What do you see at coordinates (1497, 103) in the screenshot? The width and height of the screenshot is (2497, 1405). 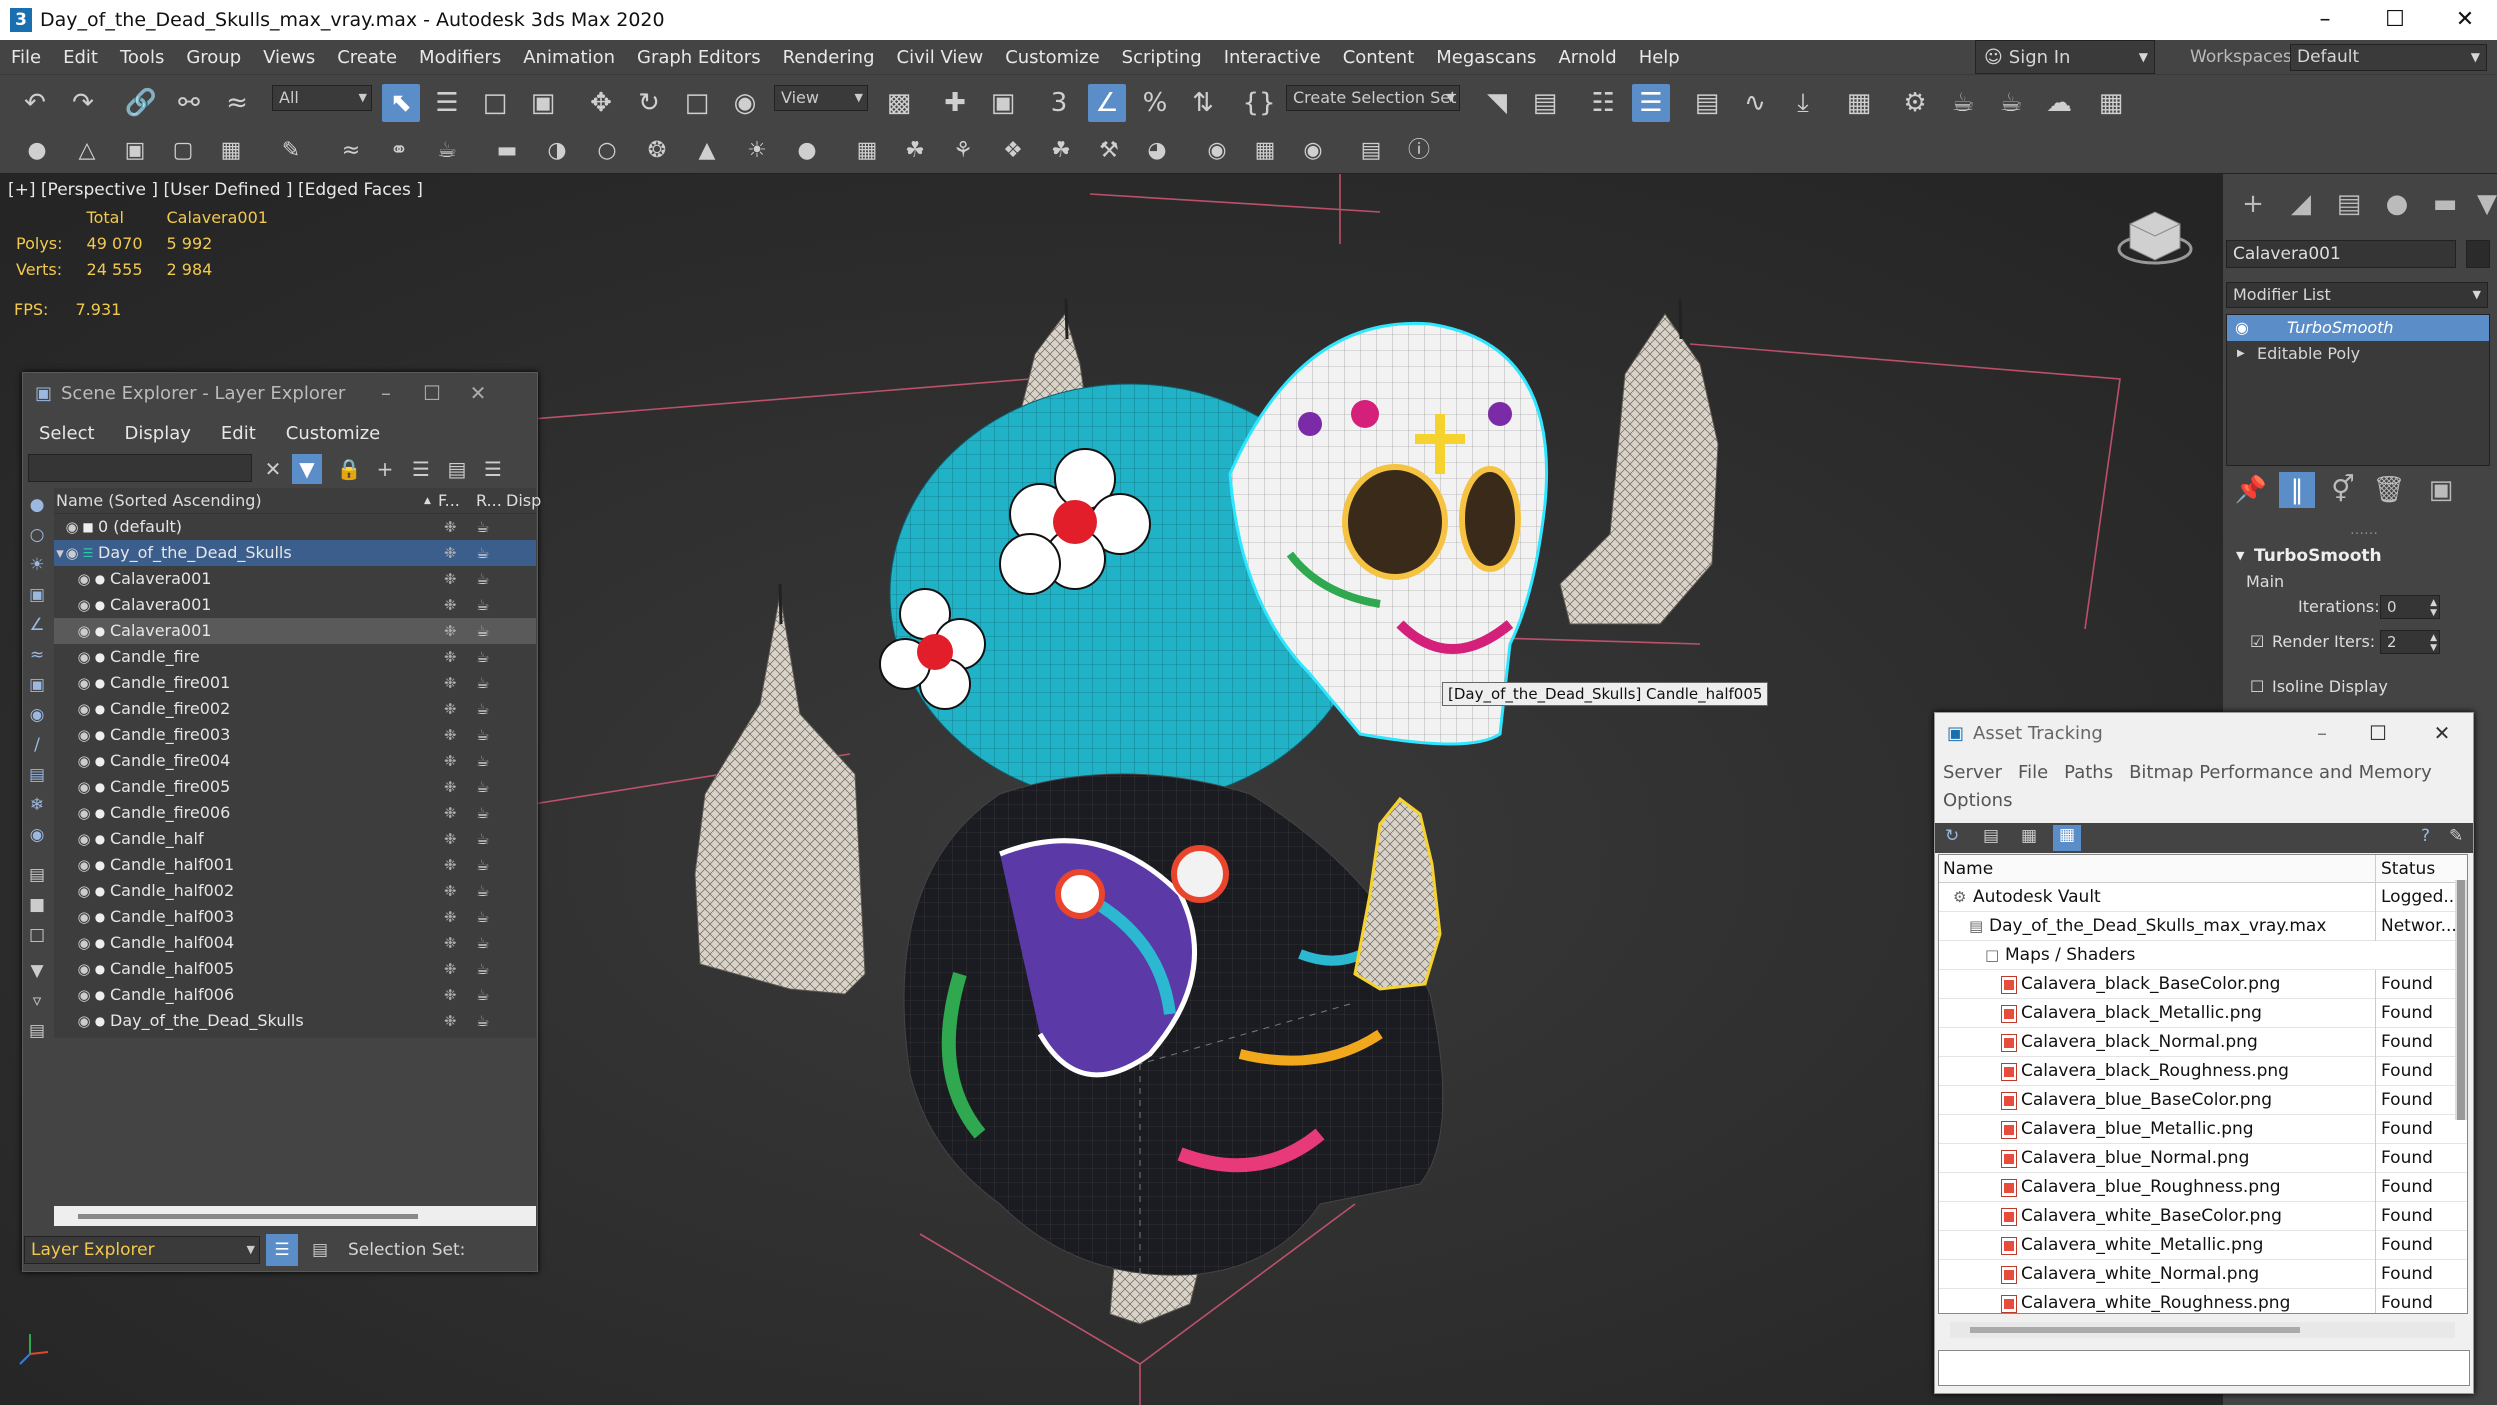 I see `mirror-icon: ◥` at bounding box center [1497, 103].